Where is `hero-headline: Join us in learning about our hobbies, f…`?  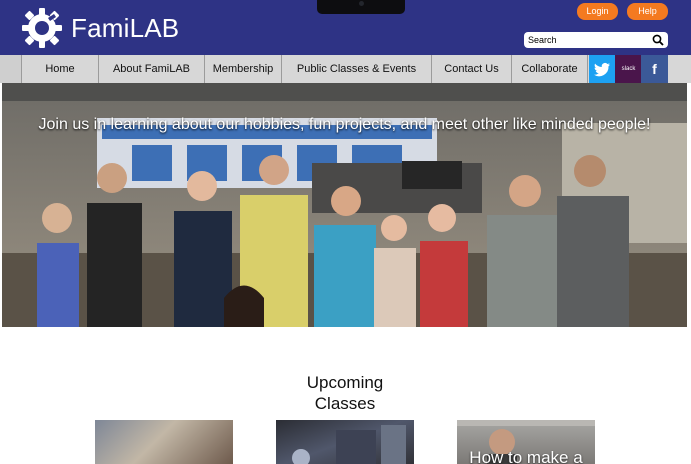 hero-headline: Join us in learning about our hobbies, f… is located at coordinates (344, 124).